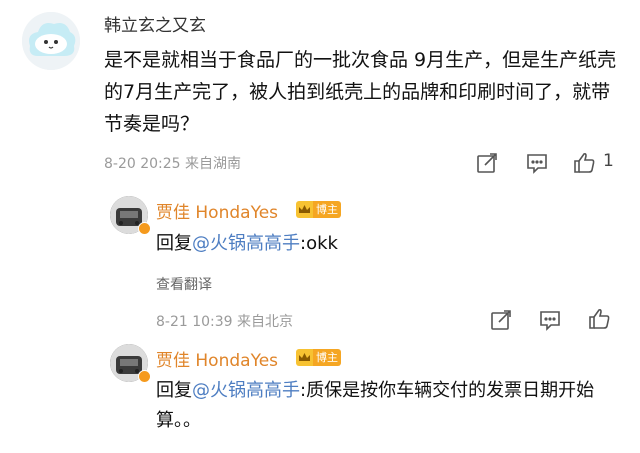  I want to click on comment-meta: 8-20 20:25 来自湖南, so click(173, 164).